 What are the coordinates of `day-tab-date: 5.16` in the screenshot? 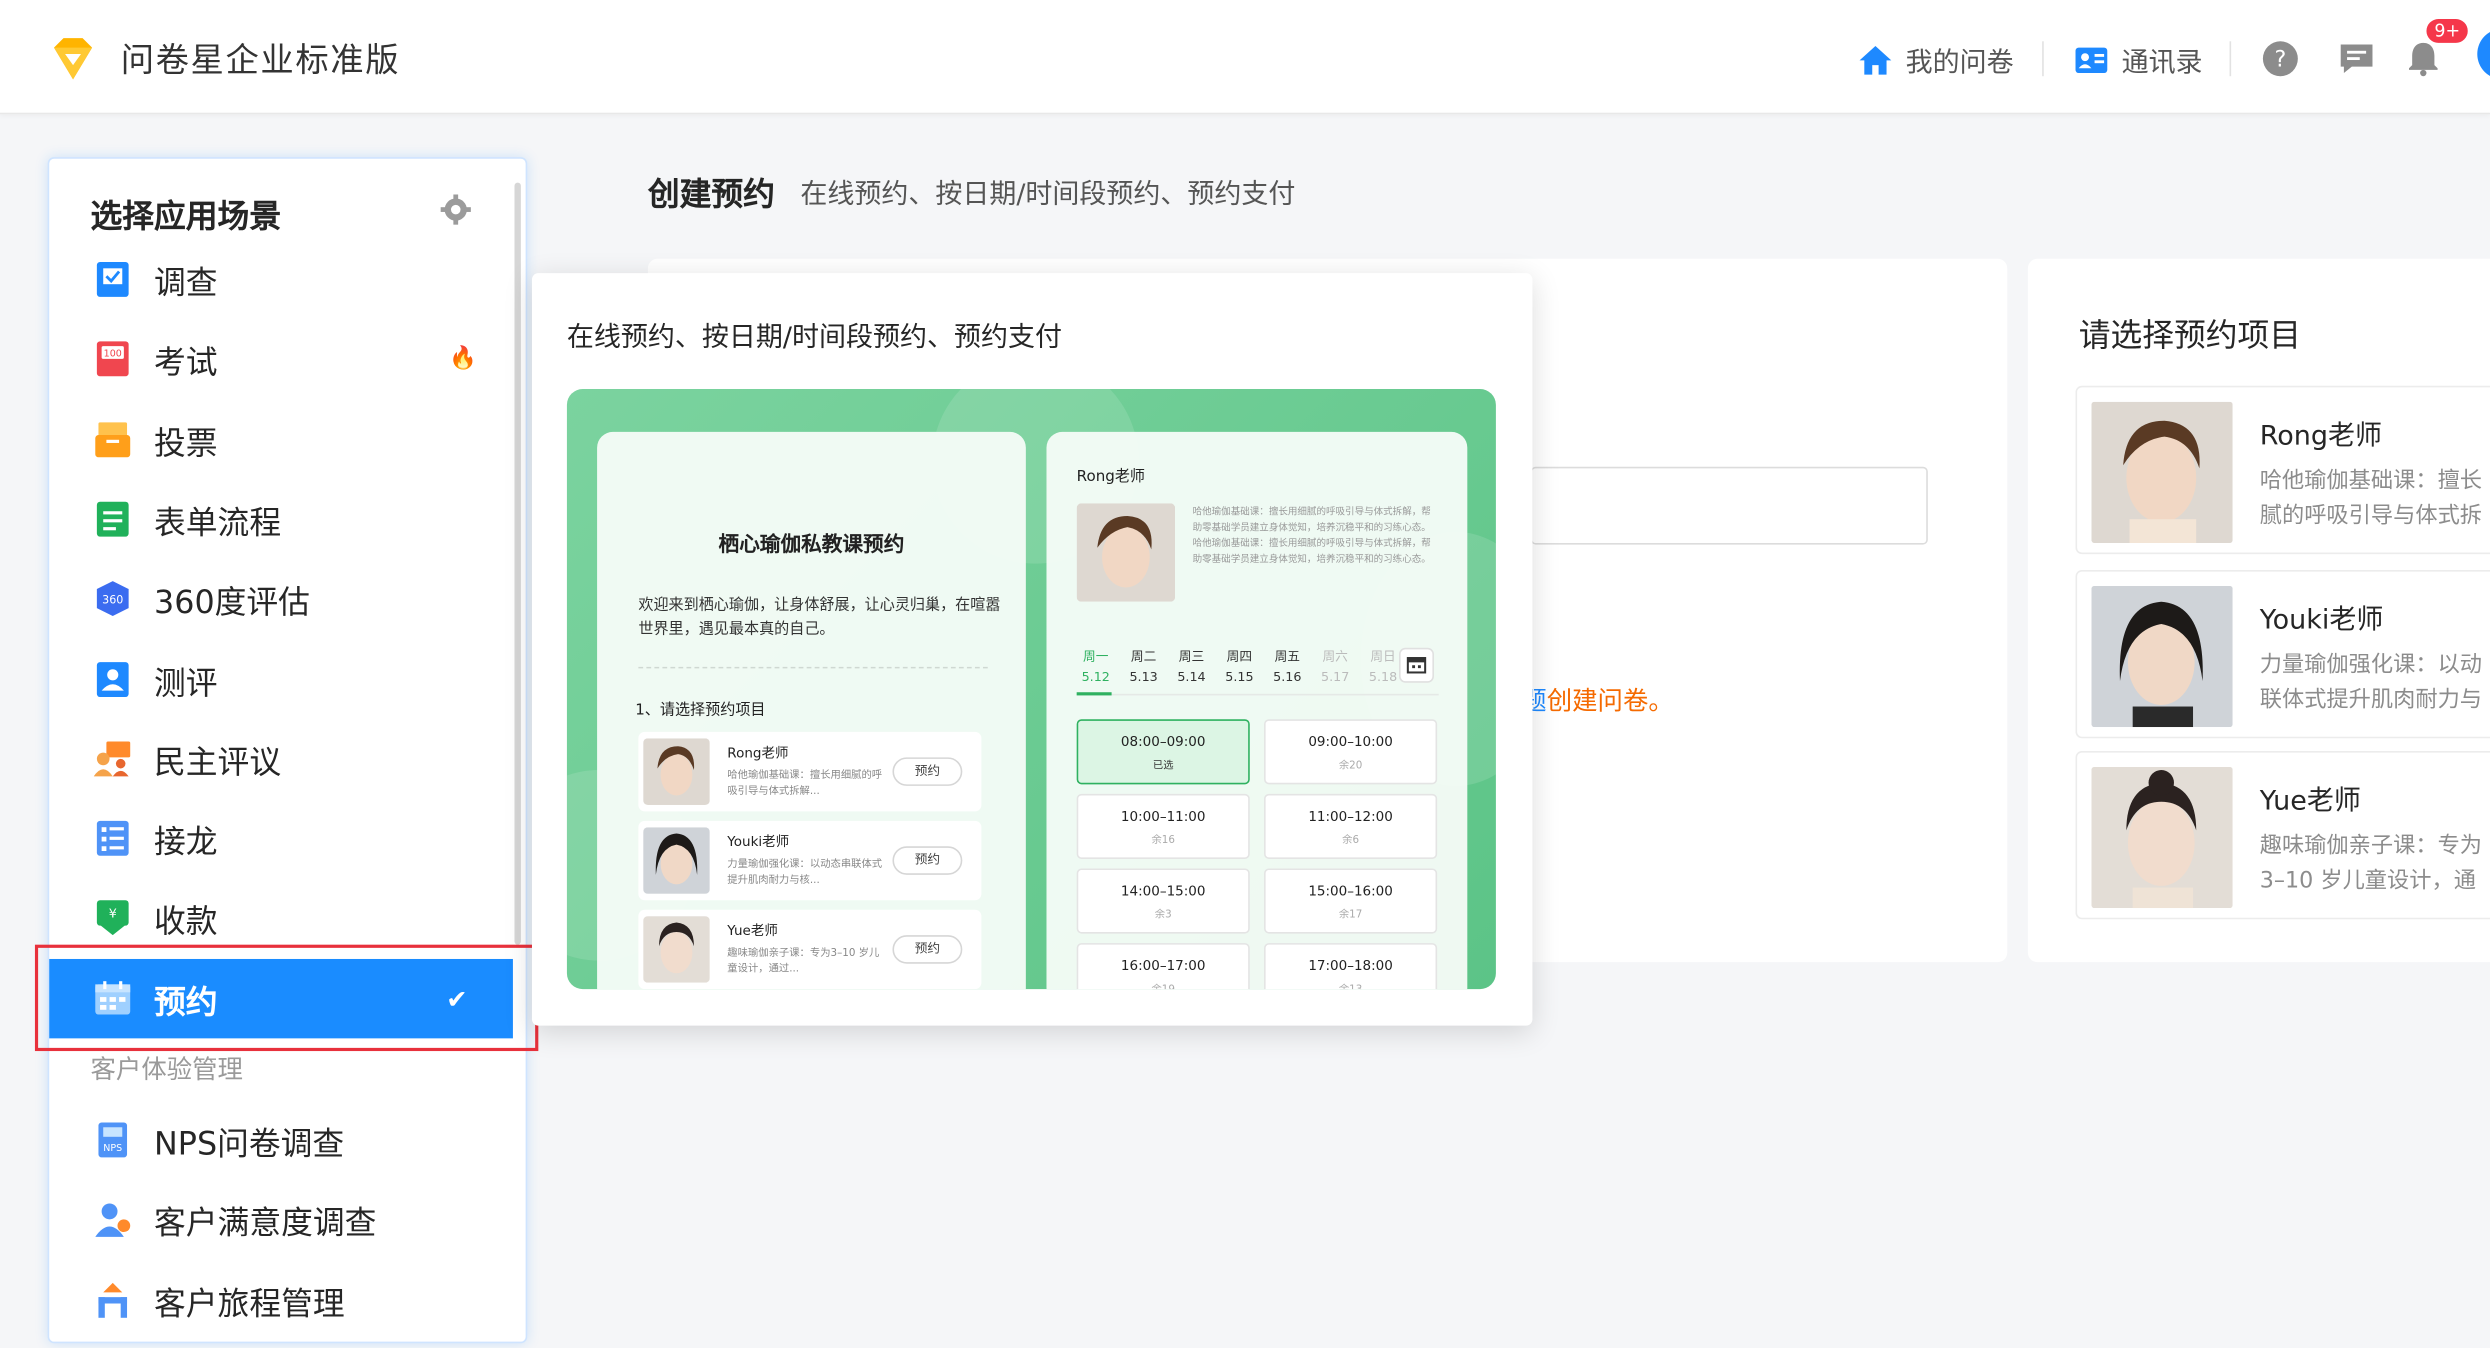 It's located at (1287, 677).